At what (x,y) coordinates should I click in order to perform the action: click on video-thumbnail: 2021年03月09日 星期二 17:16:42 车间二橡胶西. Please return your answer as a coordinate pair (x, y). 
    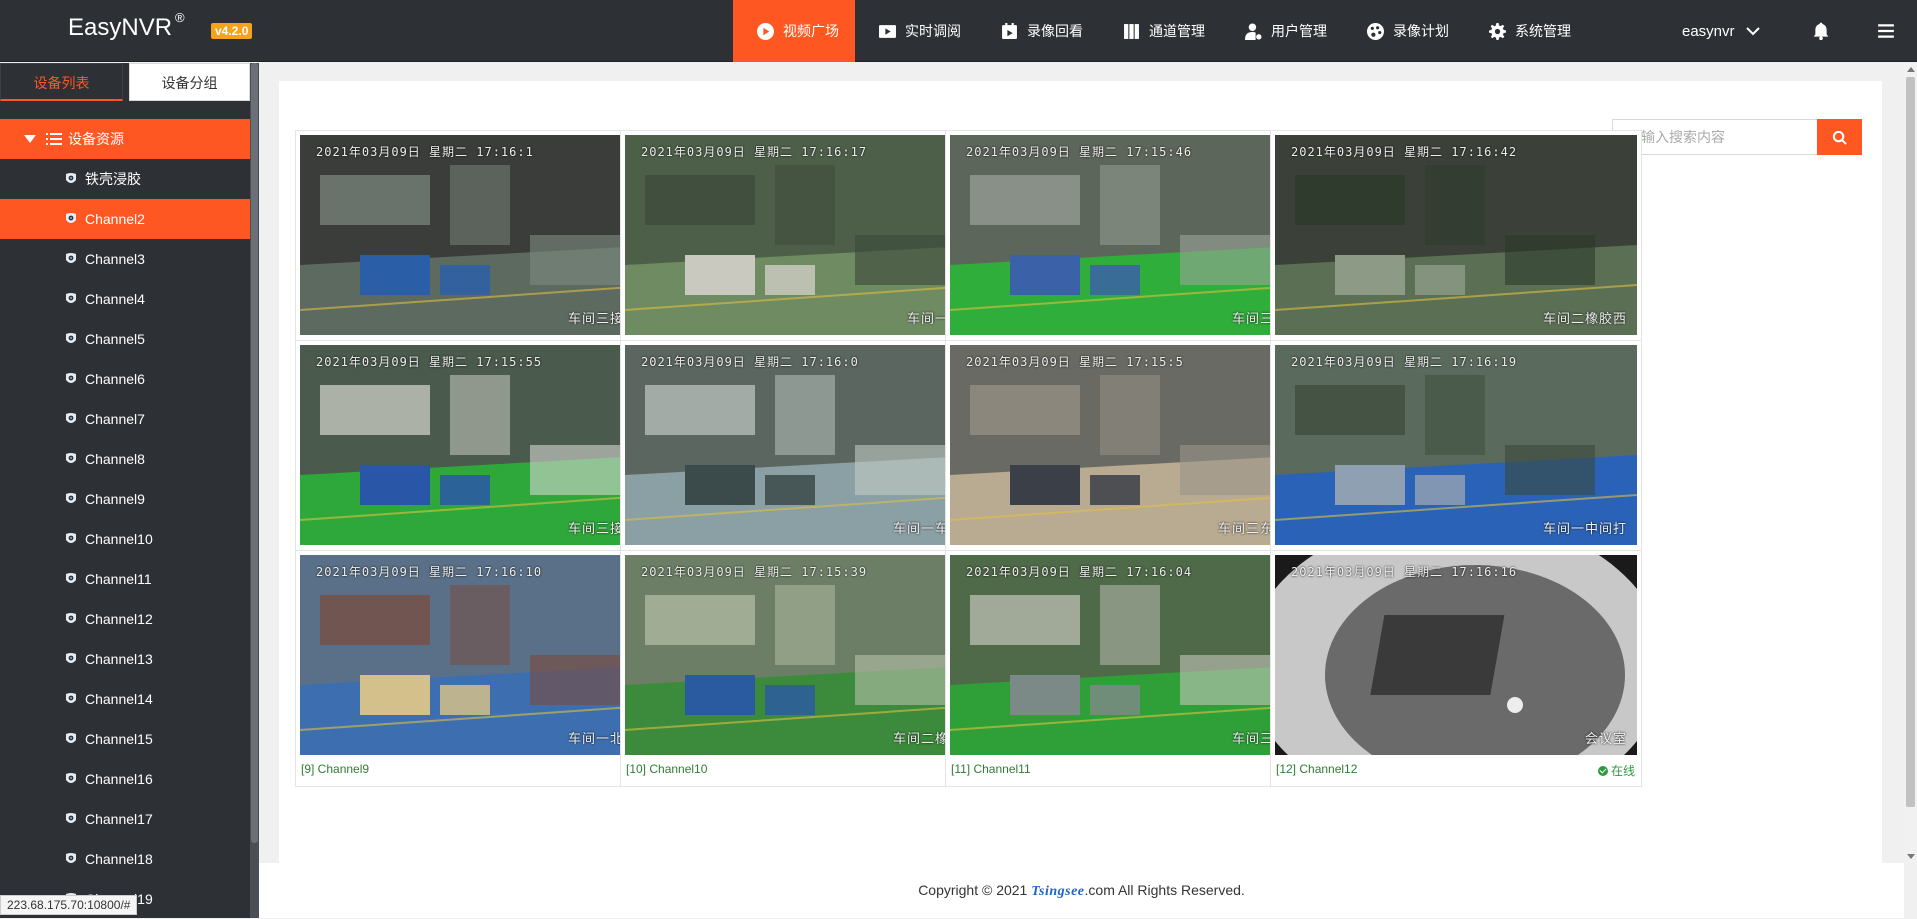
    Looking at the image, I should click on (1456, 235).